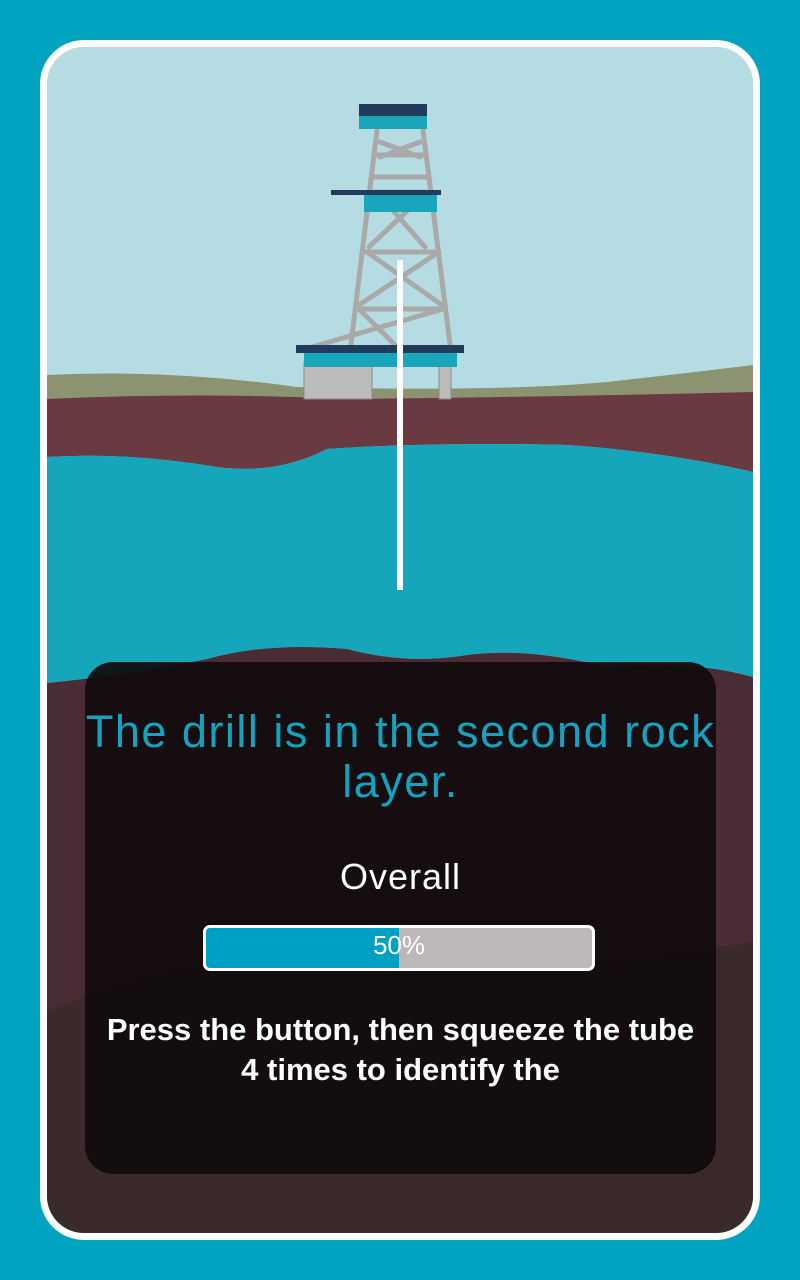 The image size is (800, 1280). What do you see at coordinates (400, 876) in the screenshot?
I see `progress-label: Overall` at bounding box center [400, 876].